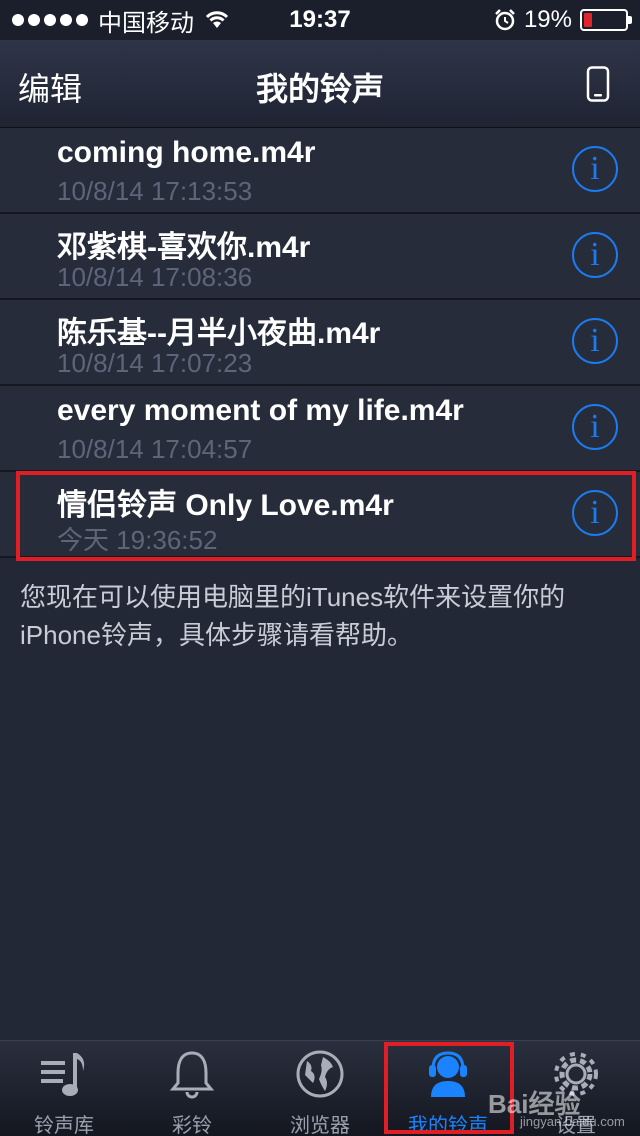 Image resolution: width=640 pixels, height=1136 pixels. I want to click on battery-level-fill, so click(588, 20).